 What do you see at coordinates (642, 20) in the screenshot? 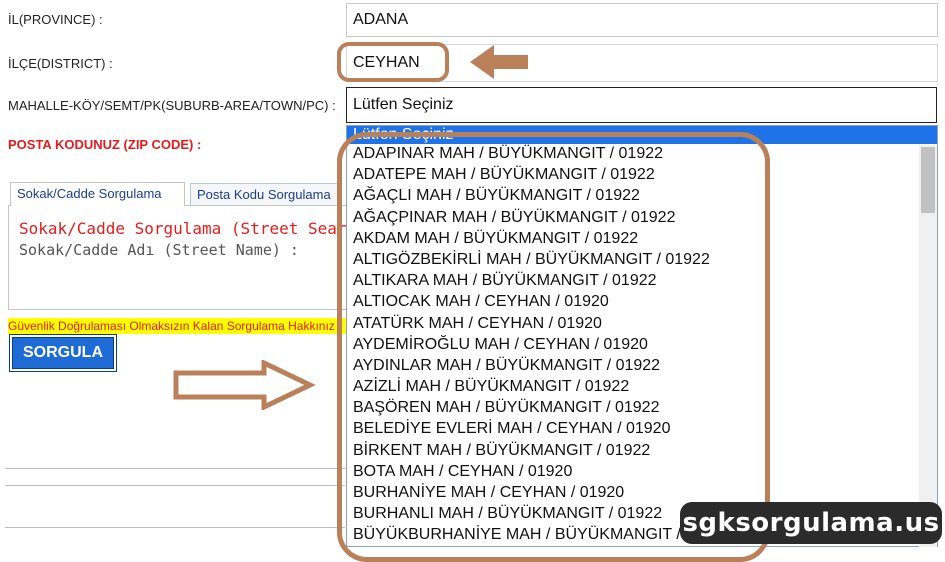
I see `province-field: ADANA` at bounding box center [642, 20].